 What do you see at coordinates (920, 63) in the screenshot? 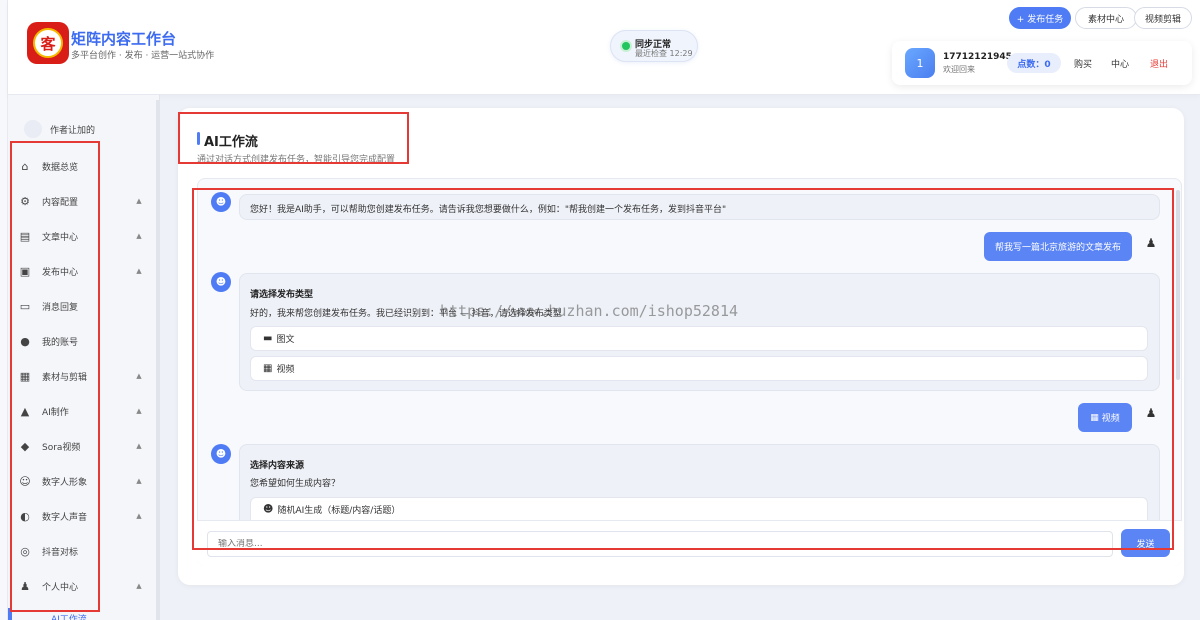
I see `avatar: 1` at bounding box center [920, 63].